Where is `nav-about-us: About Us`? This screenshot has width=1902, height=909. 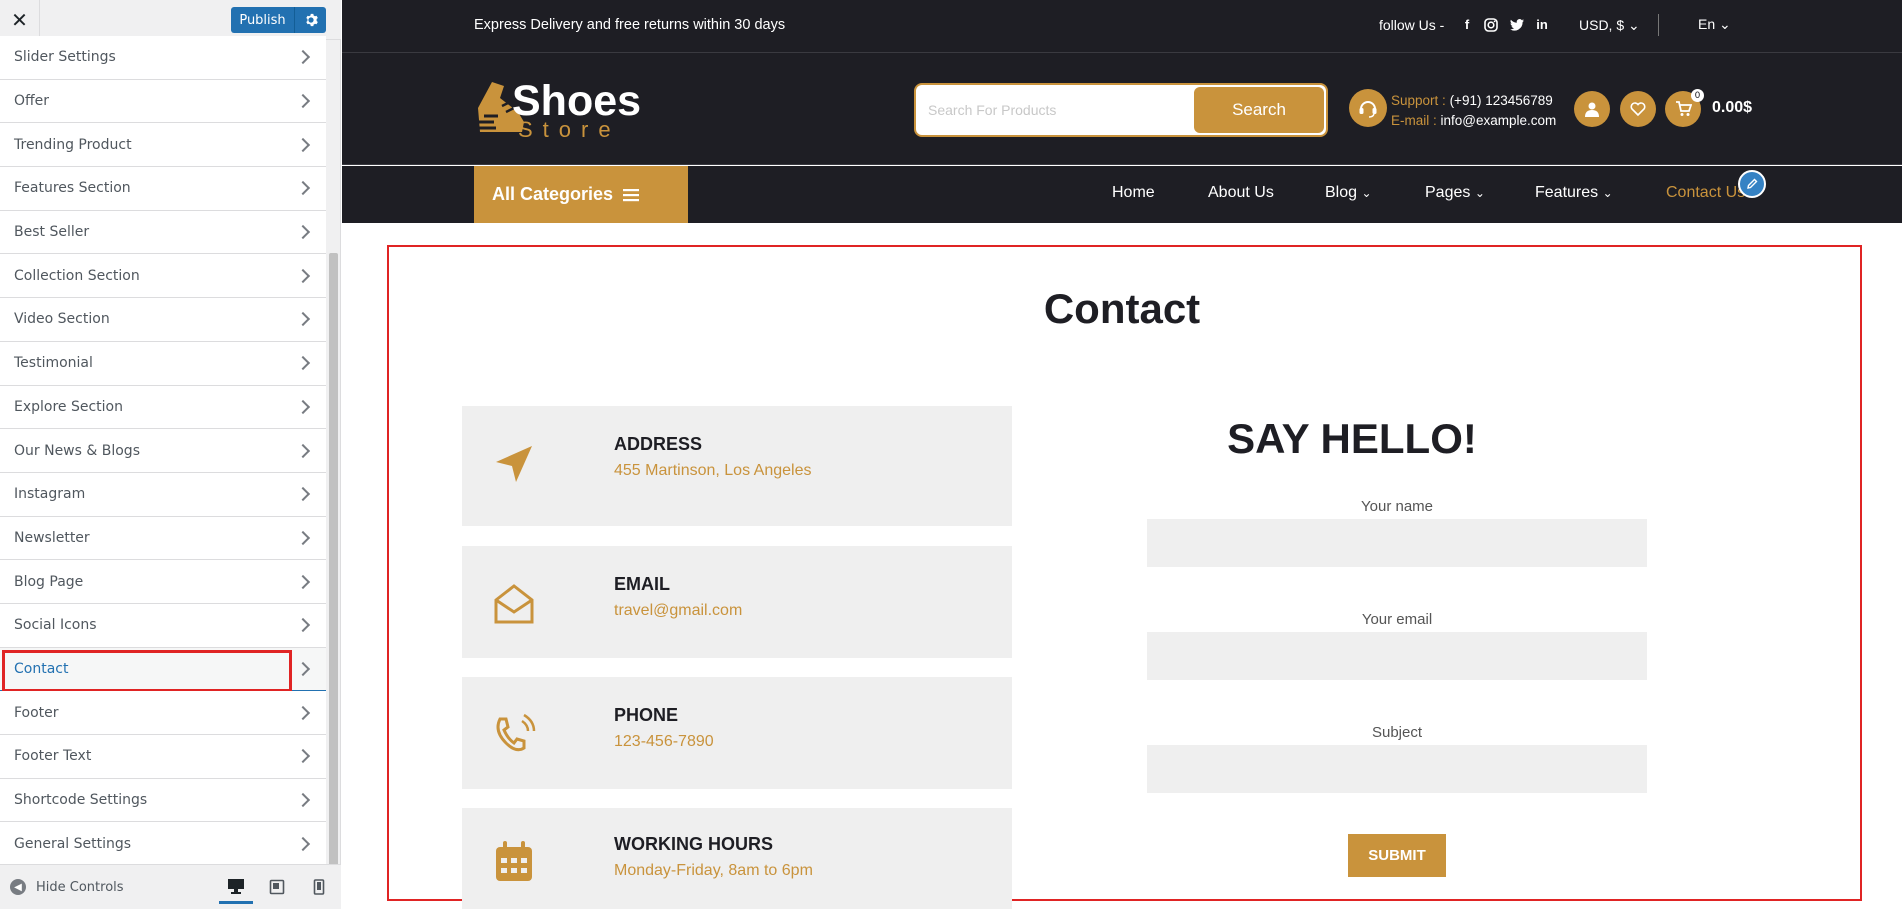 nav-about-us: About Us is located at coordinates (1241, 193).